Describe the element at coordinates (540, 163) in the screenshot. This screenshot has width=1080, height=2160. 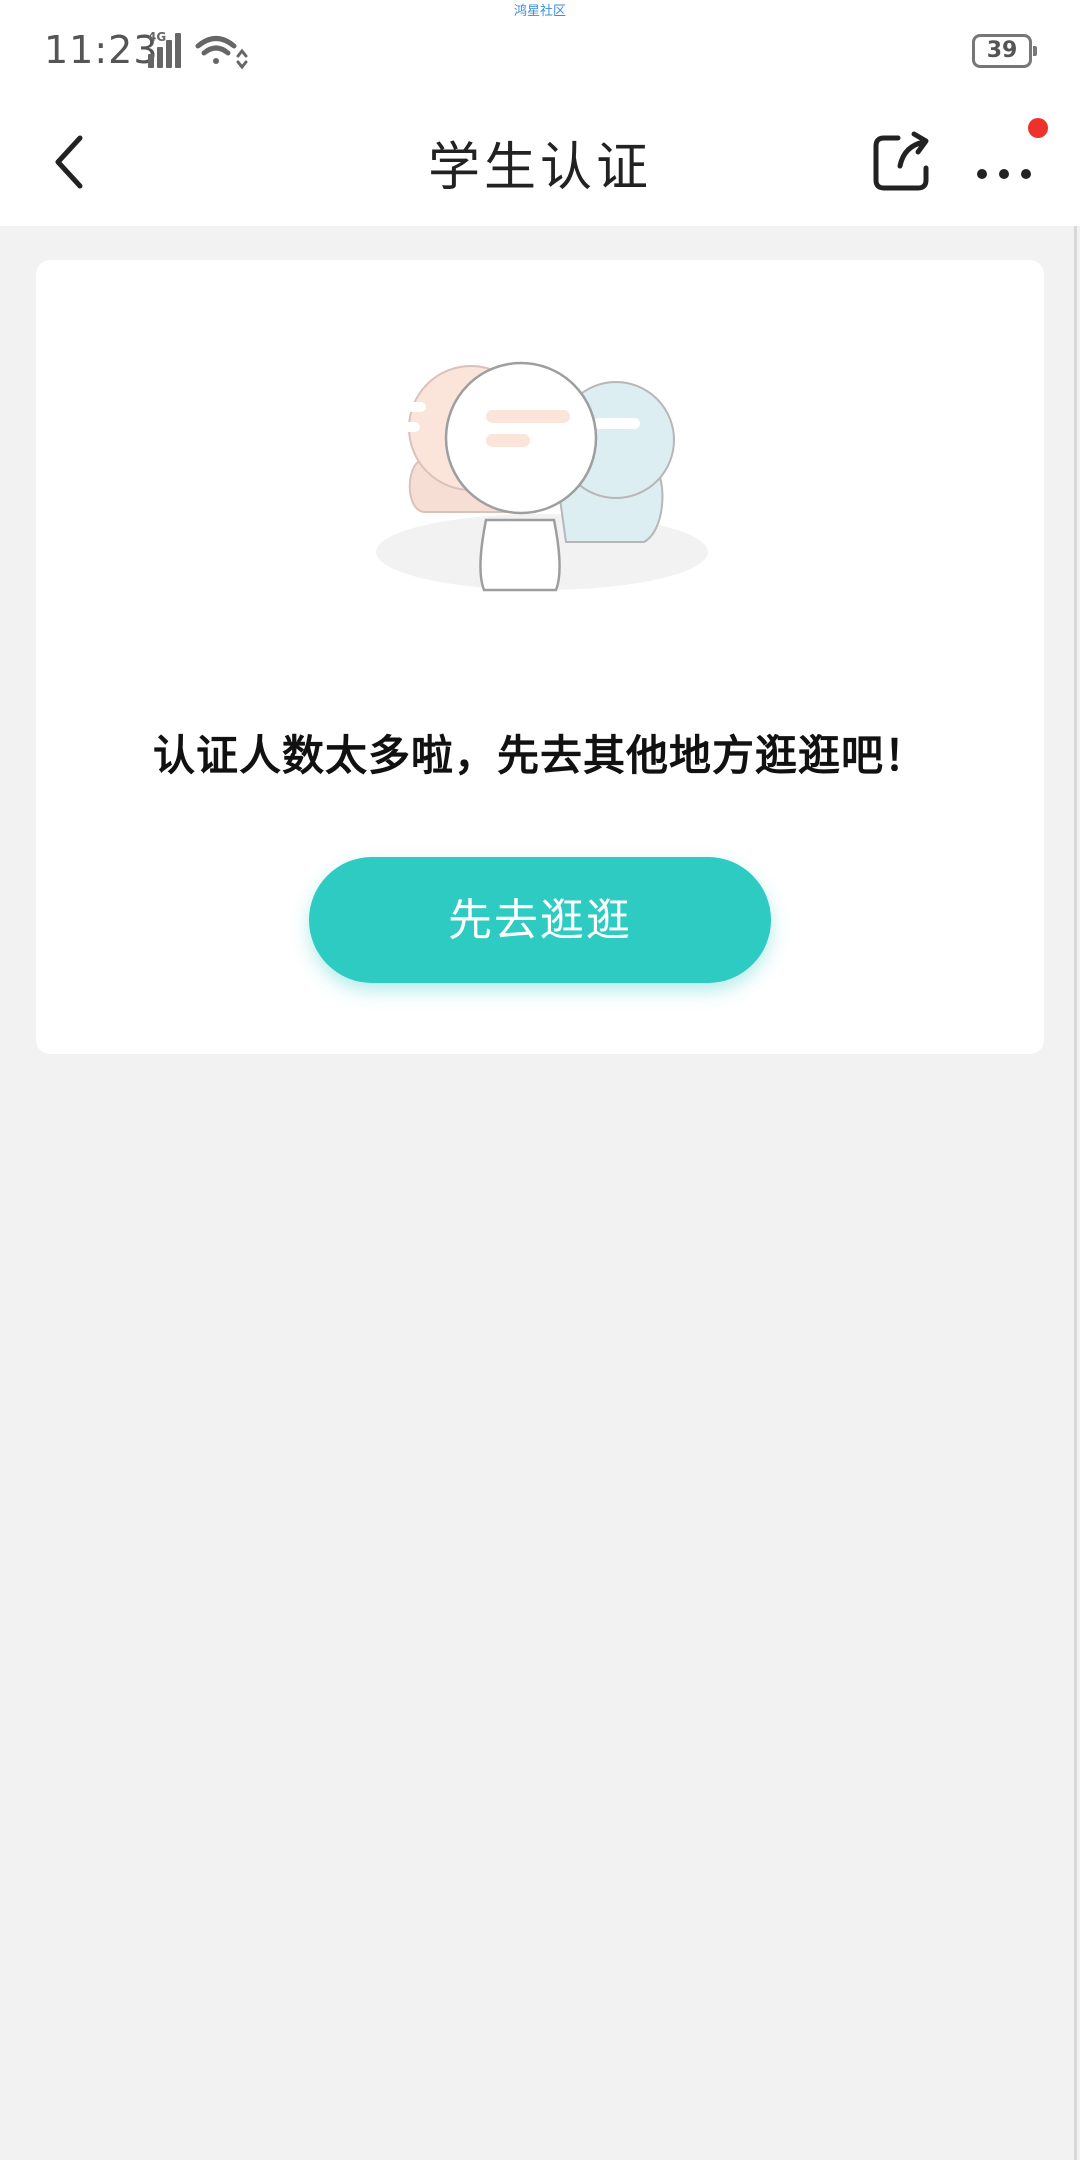
I see `nav-bar: 学生认证` at that location.